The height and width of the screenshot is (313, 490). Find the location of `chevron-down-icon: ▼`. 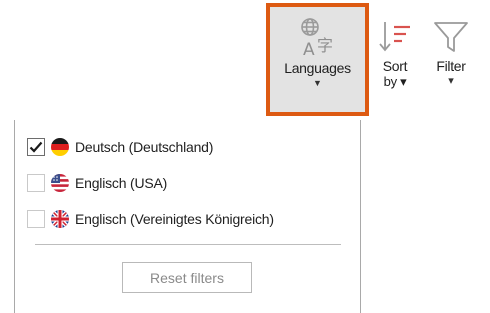

chevron-down-icon: ▼ is located at coordinates (317, 83).